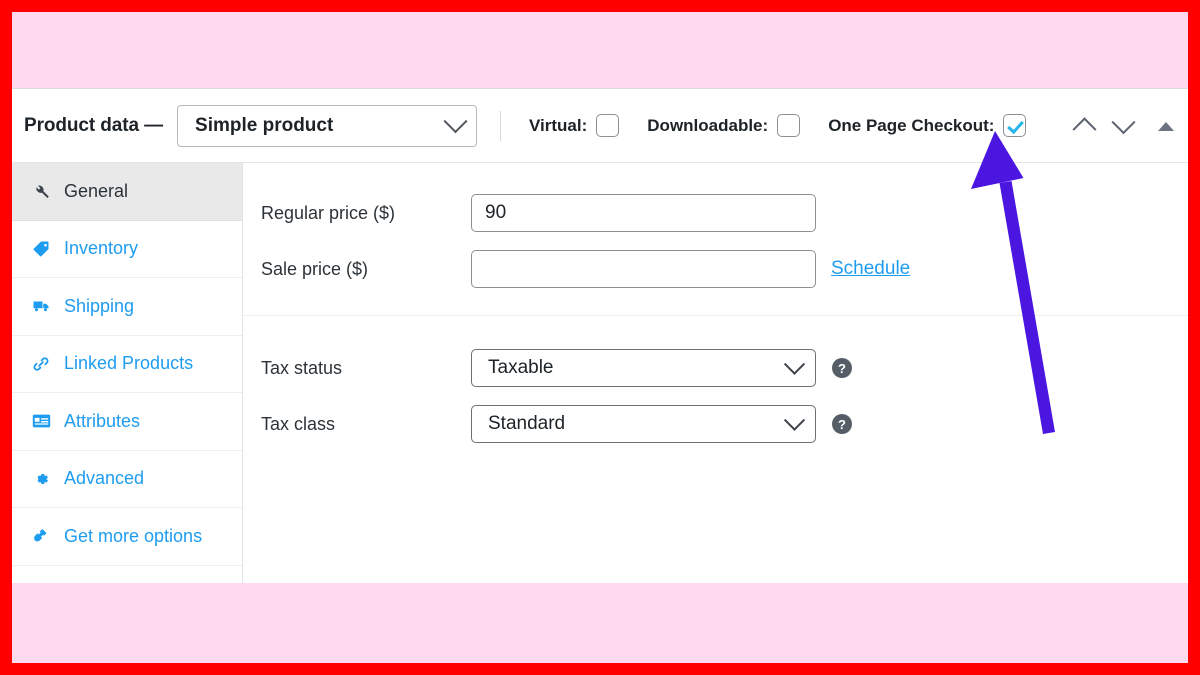 Image resolution: width=1200 pixels, height=675 pixels. What do you see at coordinates (302, 367) in the screenshot?
I see `tax-status-label: Tax status` at bounding box center [302, 367].